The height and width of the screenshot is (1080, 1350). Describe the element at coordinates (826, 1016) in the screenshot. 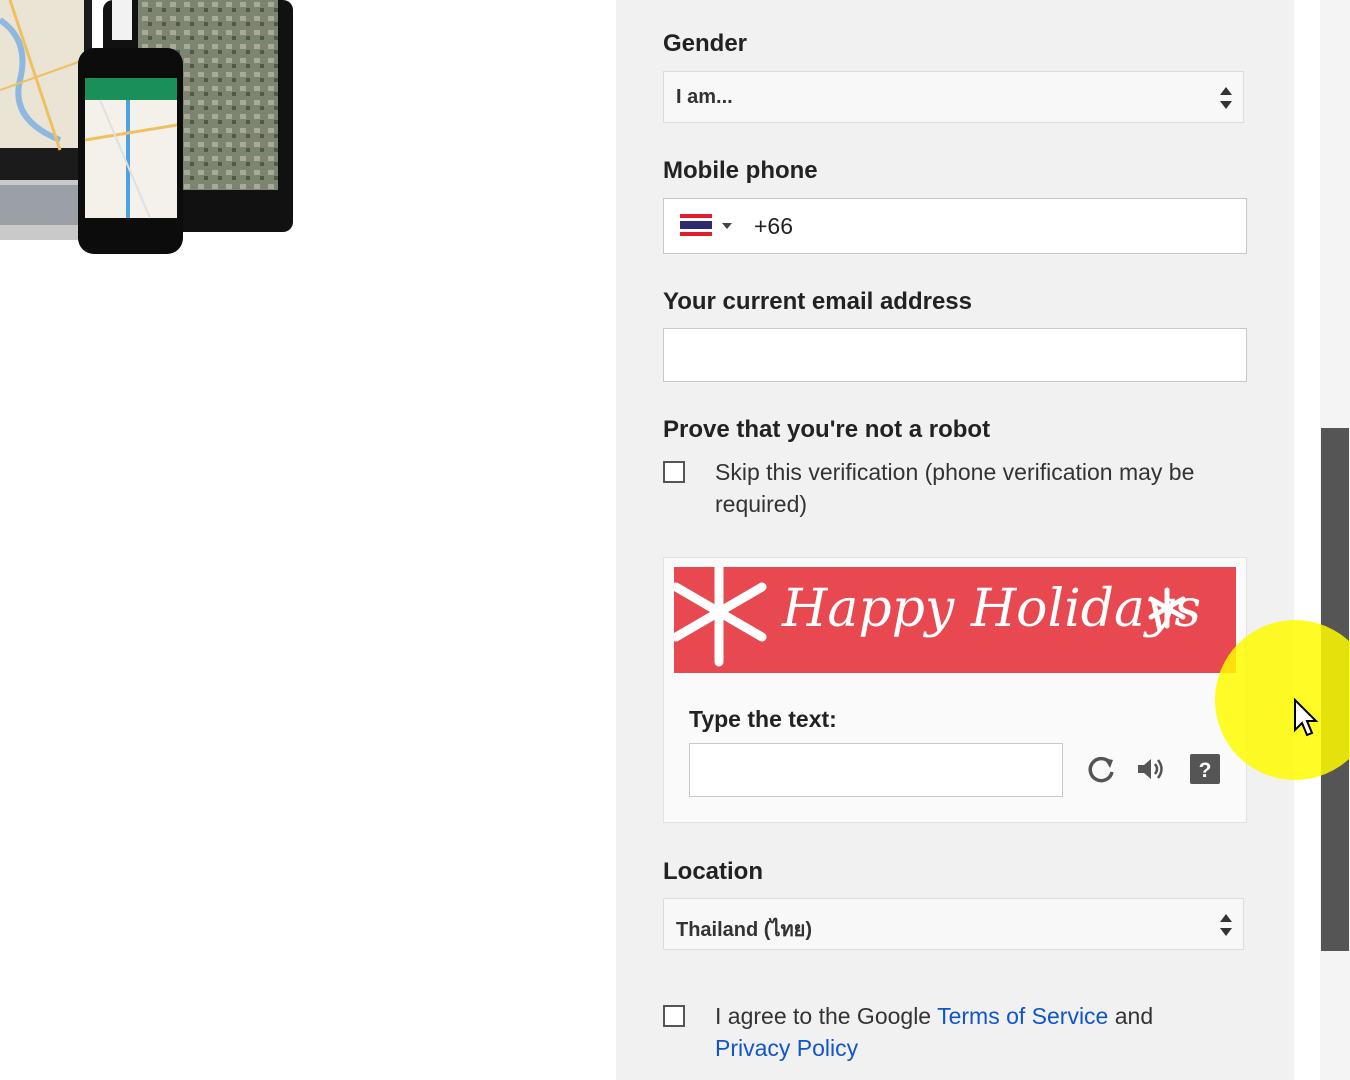

I see `agree-prefix: I agree to the Google` at that location.